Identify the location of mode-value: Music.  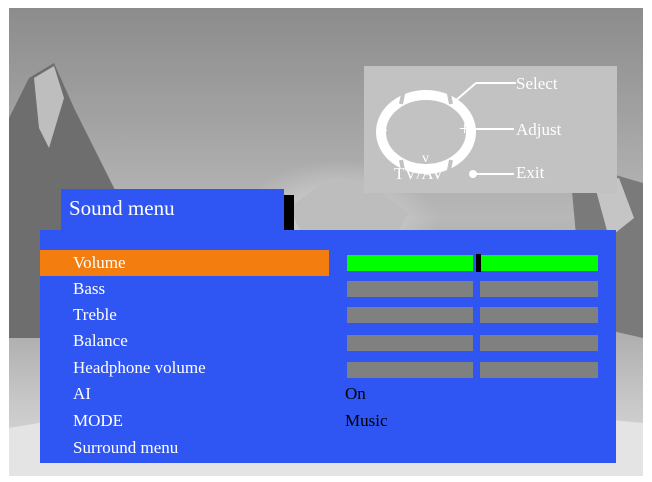
(366, 420).